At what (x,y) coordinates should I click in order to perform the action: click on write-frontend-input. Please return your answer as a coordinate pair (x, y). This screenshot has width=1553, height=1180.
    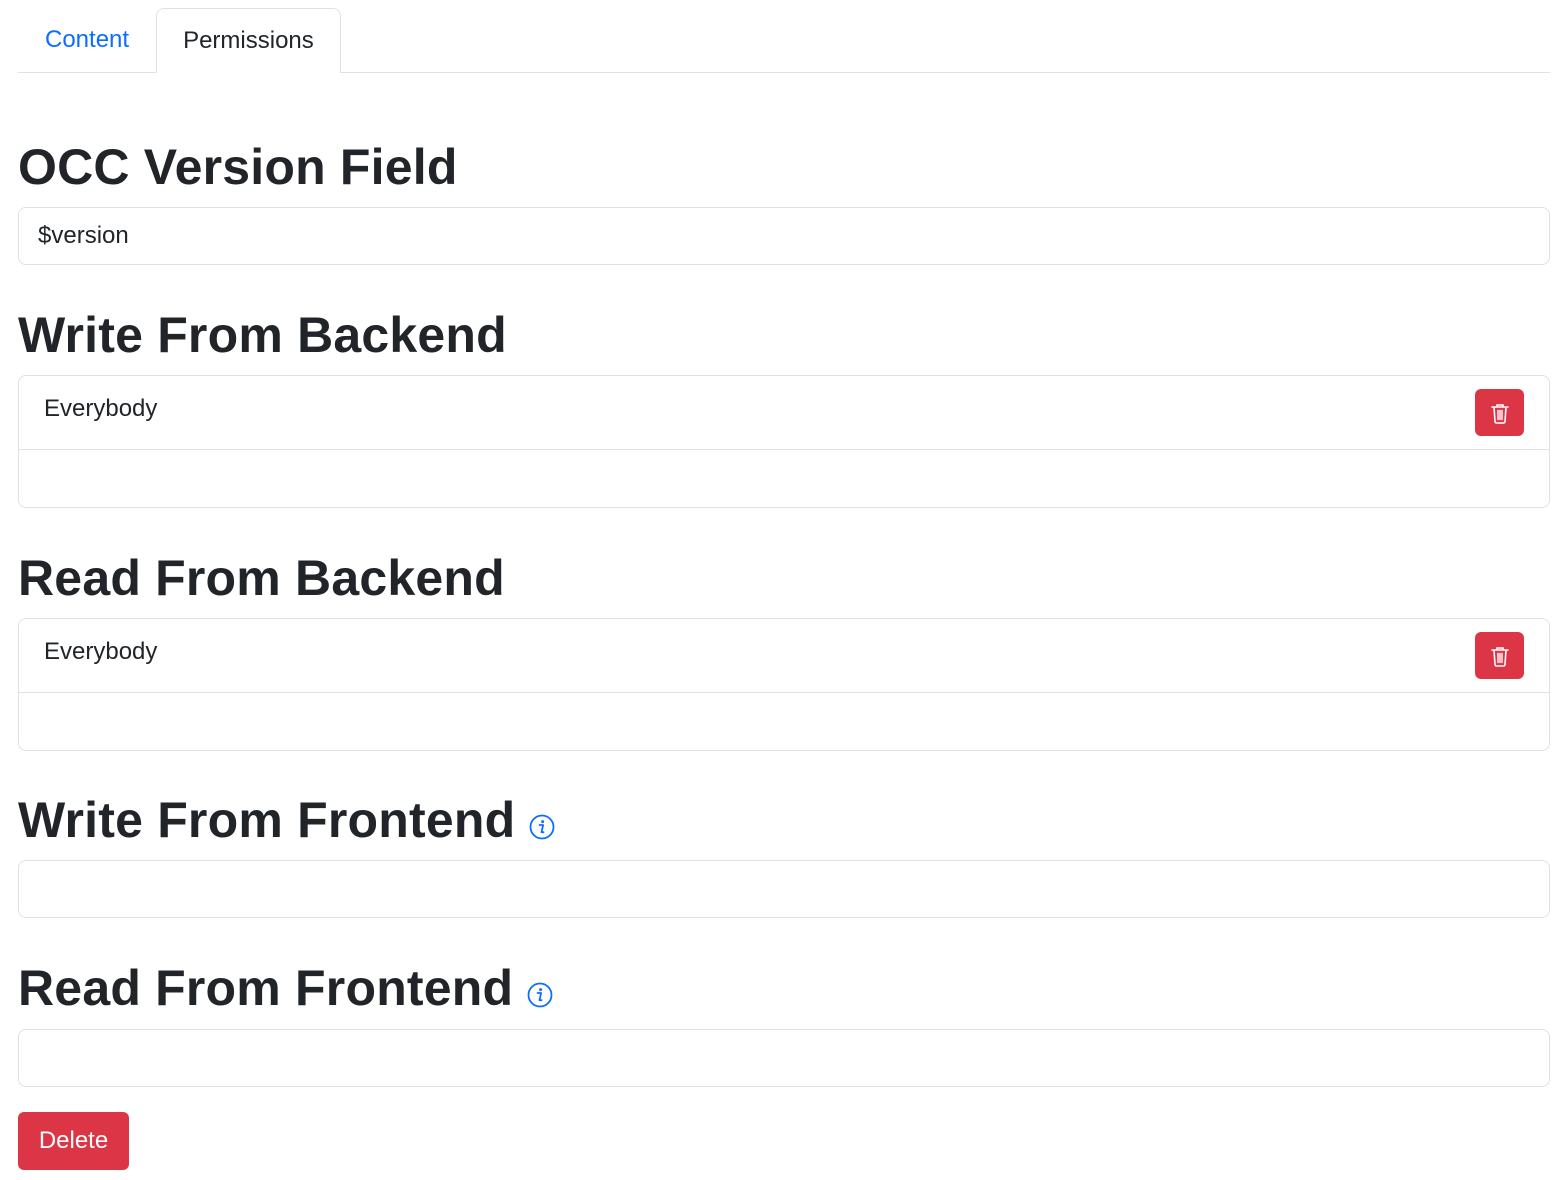
    Looking at the image, I should click on (784, 889).